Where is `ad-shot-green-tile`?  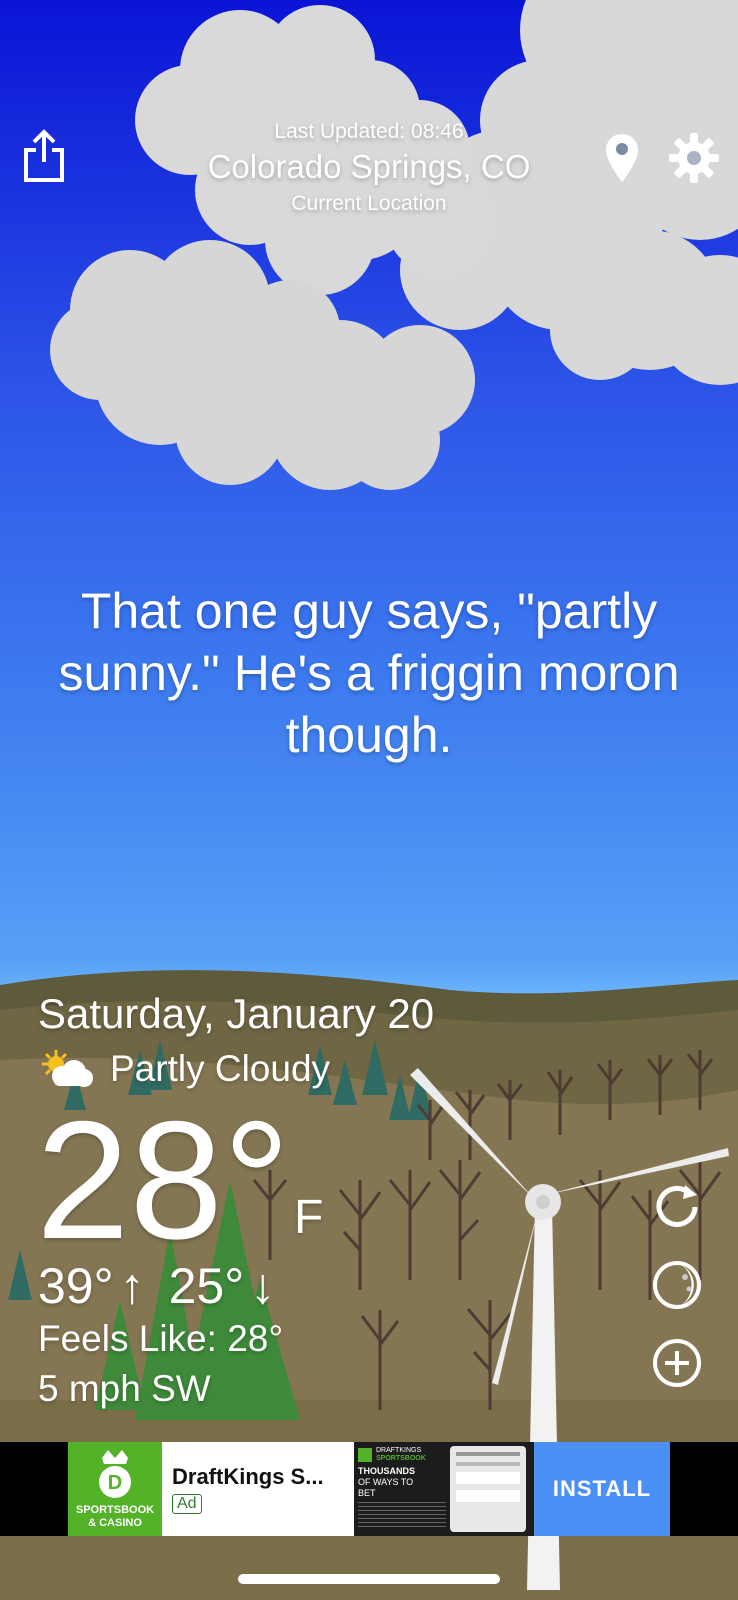 ad-shot-green-tile is located at coordinates (365, 1455).